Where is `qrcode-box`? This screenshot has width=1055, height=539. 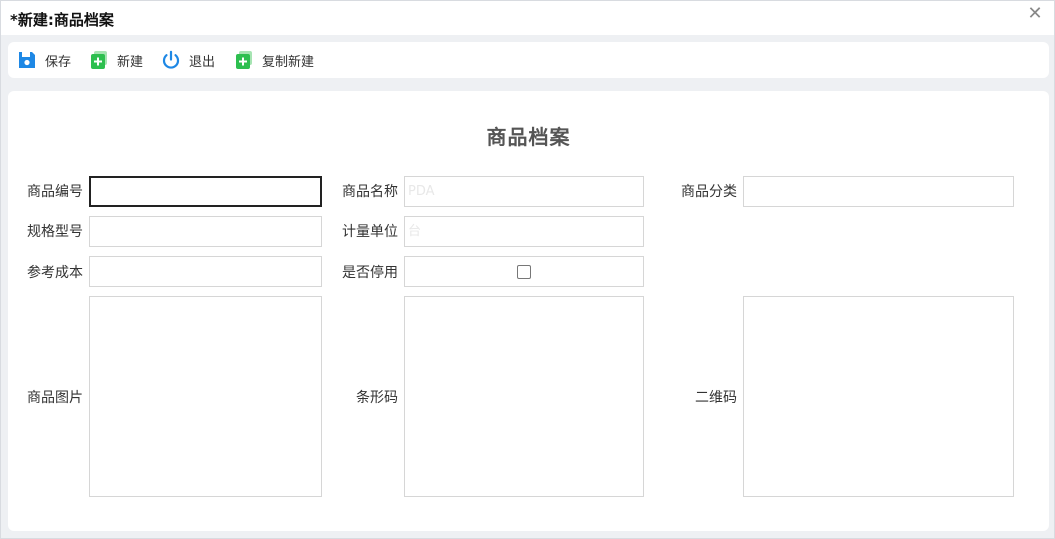
qrcode-box is located at coordinates (878, 396).